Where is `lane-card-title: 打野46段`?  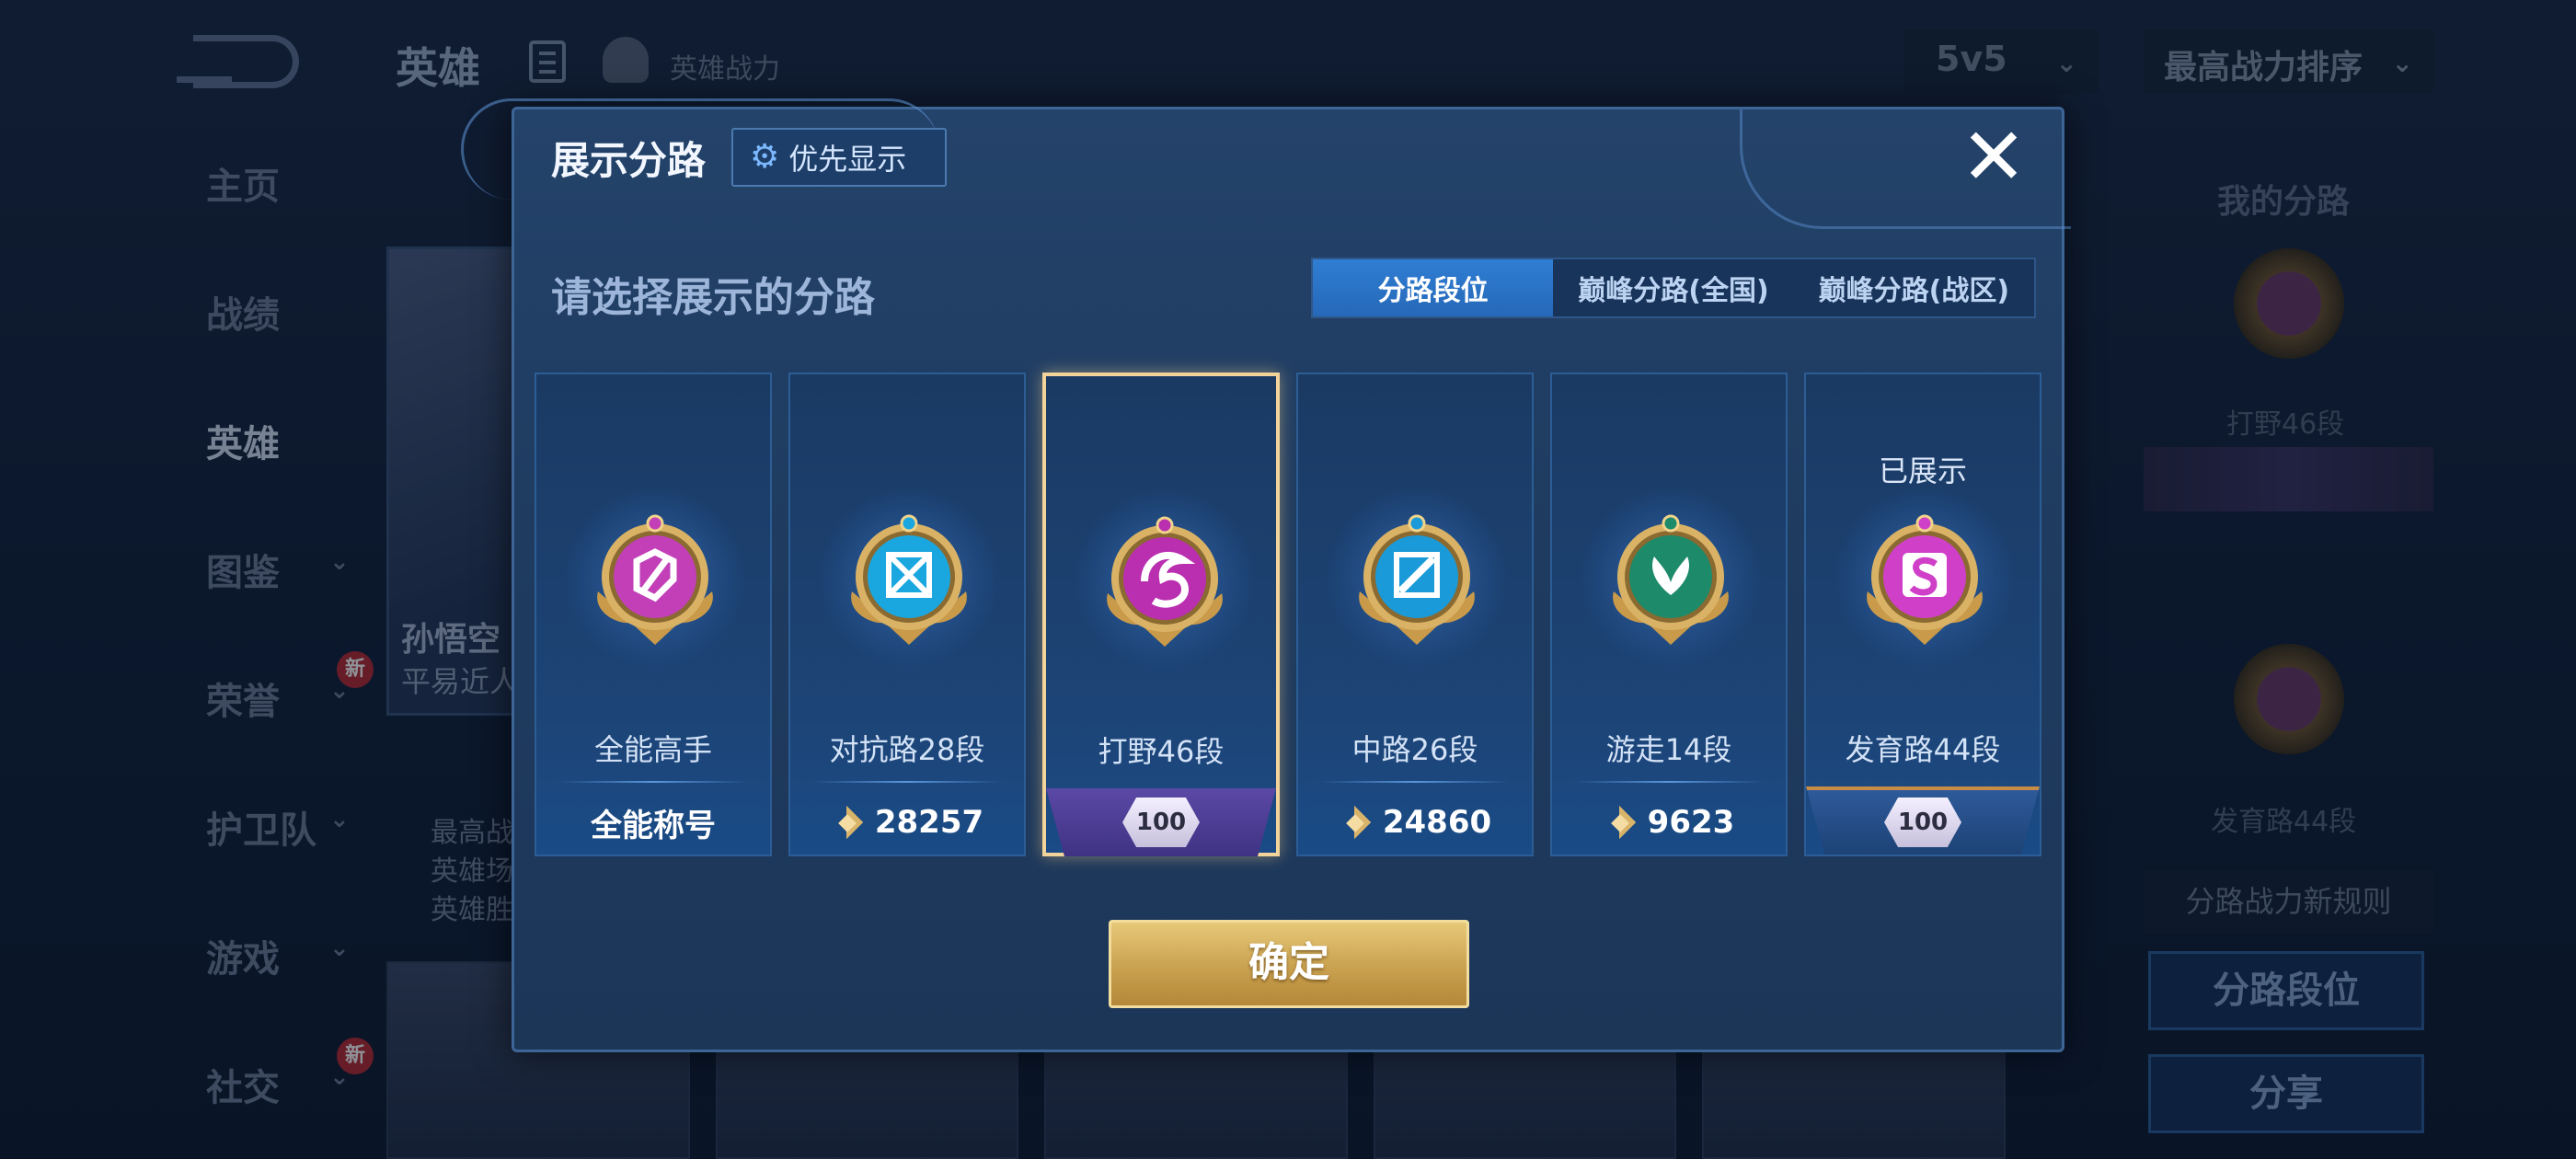
lane-card-title: 打野46段 is located at coordinates (1161, 751).